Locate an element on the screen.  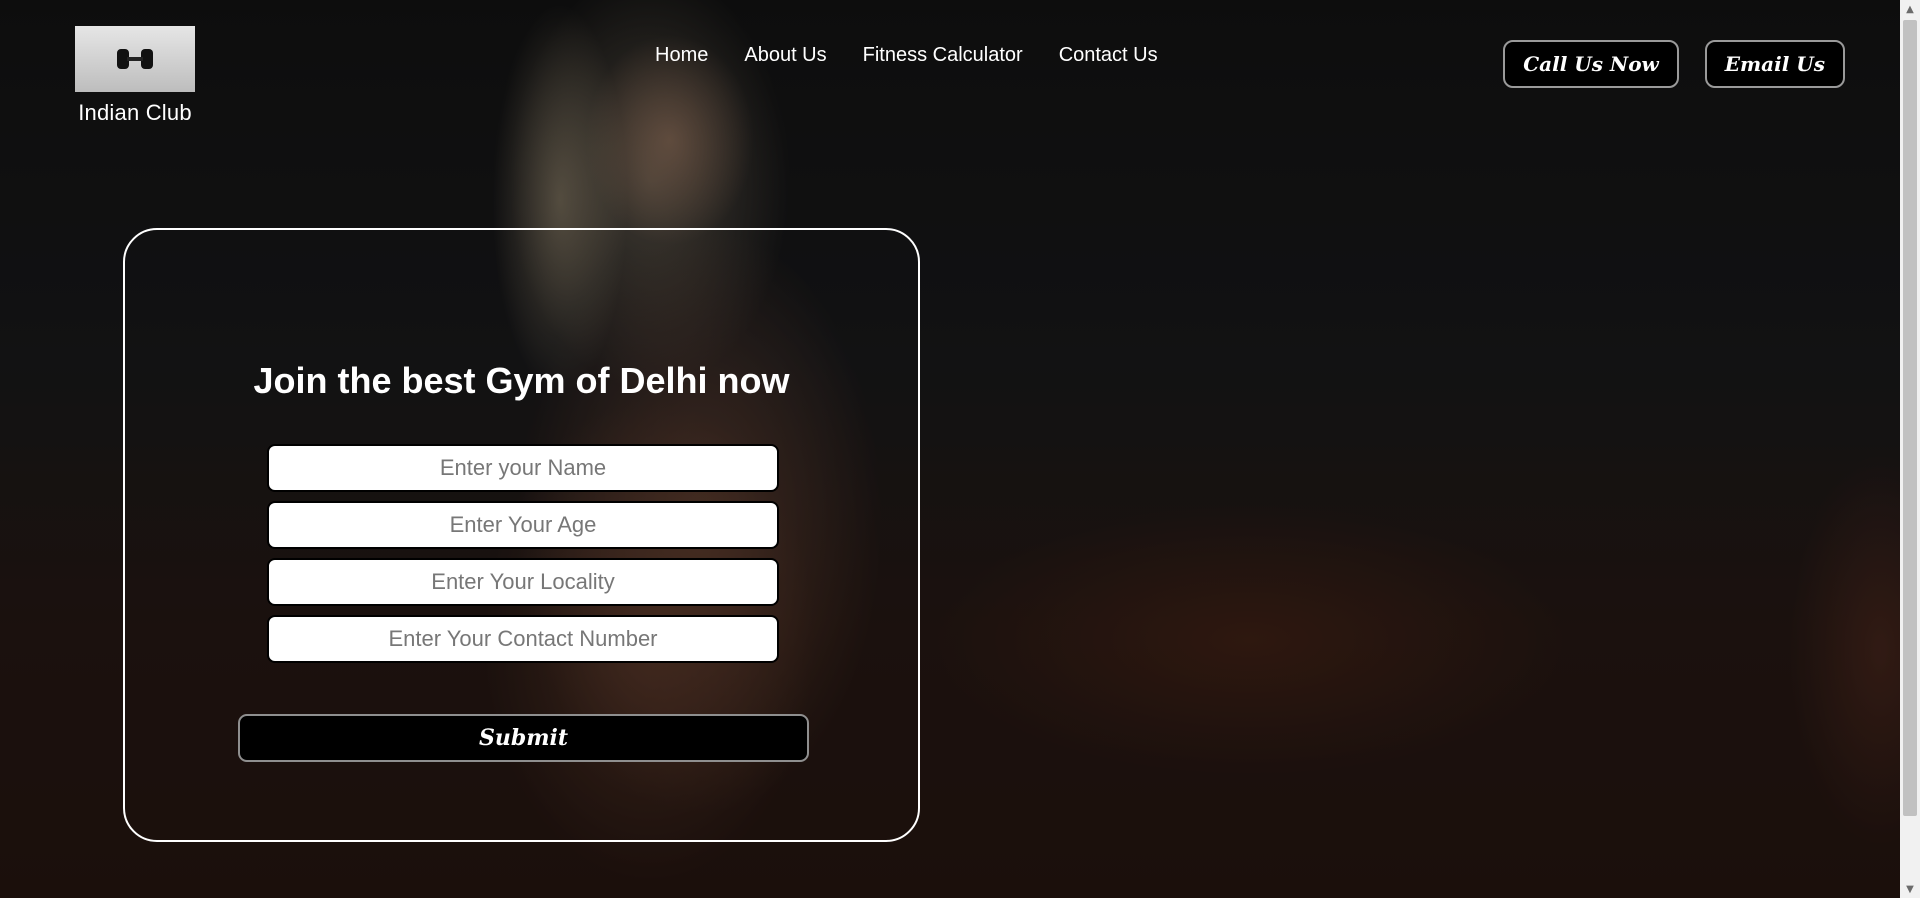
form-fields is located at coordinates (523, 558).